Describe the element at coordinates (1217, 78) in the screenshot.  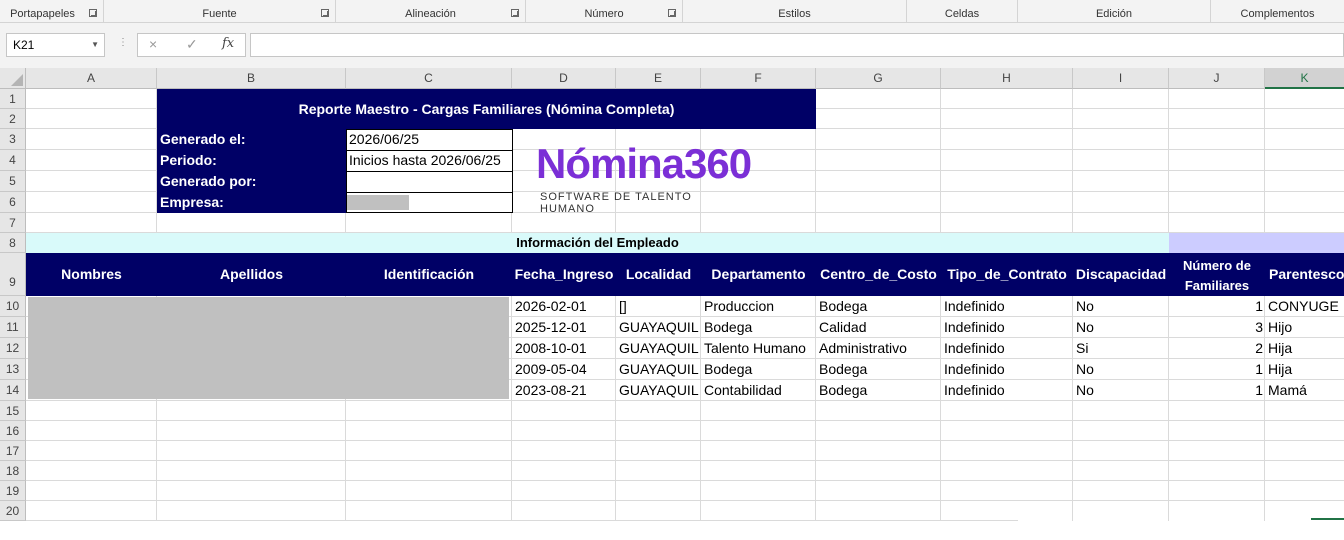
I see `column-header-j: J` at that location.